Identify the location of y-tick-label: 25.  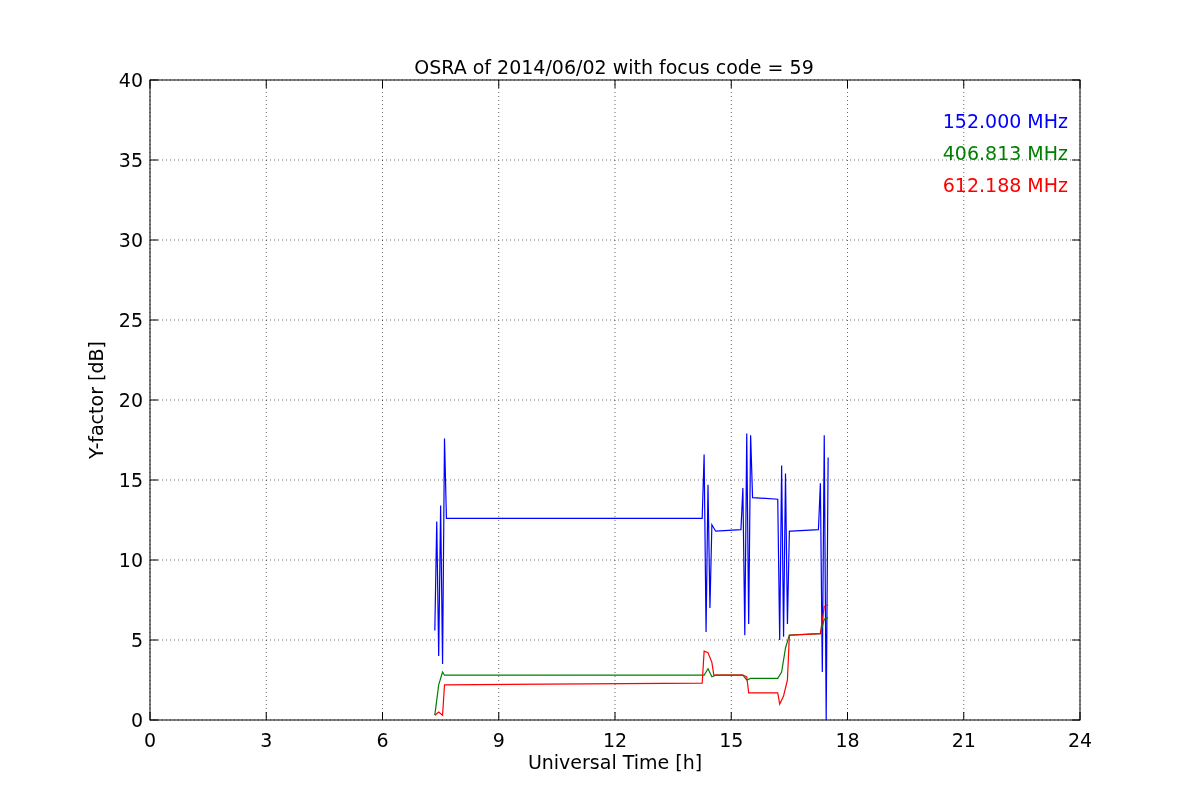
(130, 320).